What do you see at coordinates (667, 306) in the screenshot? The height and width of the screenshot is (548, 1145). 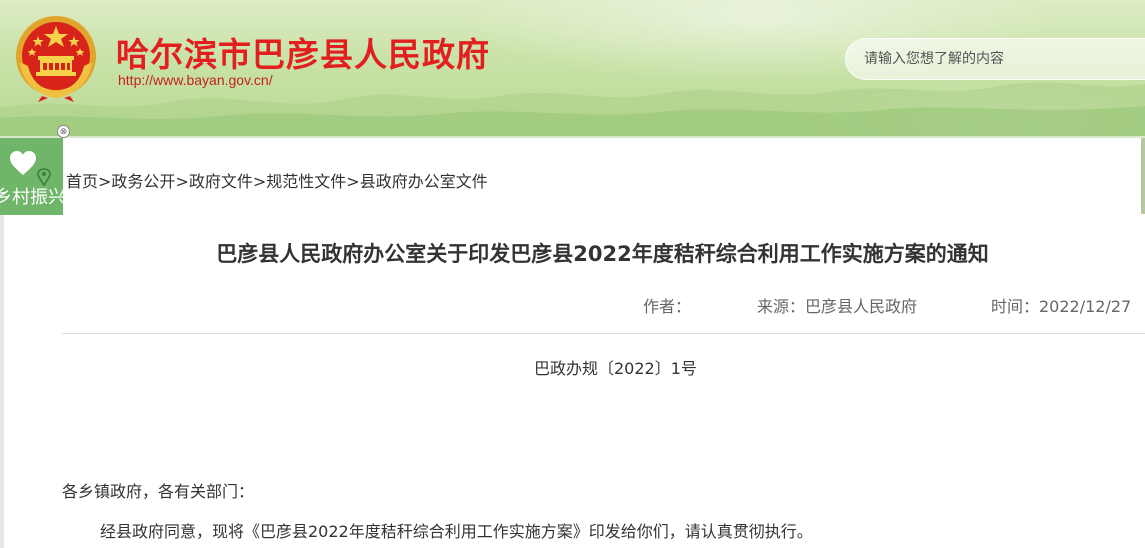 I see `article-author: 作者：` at bounding box center [667, 306].